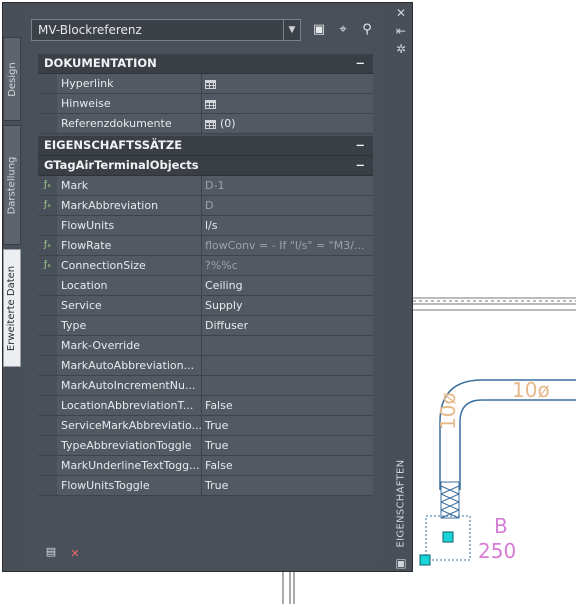 The height and width of the screenshot is (604, 576). Describe the element at coordinates (205, 64) in the screenshot. I see `section-dokumentation: DOKUMENTATION −` at that location.